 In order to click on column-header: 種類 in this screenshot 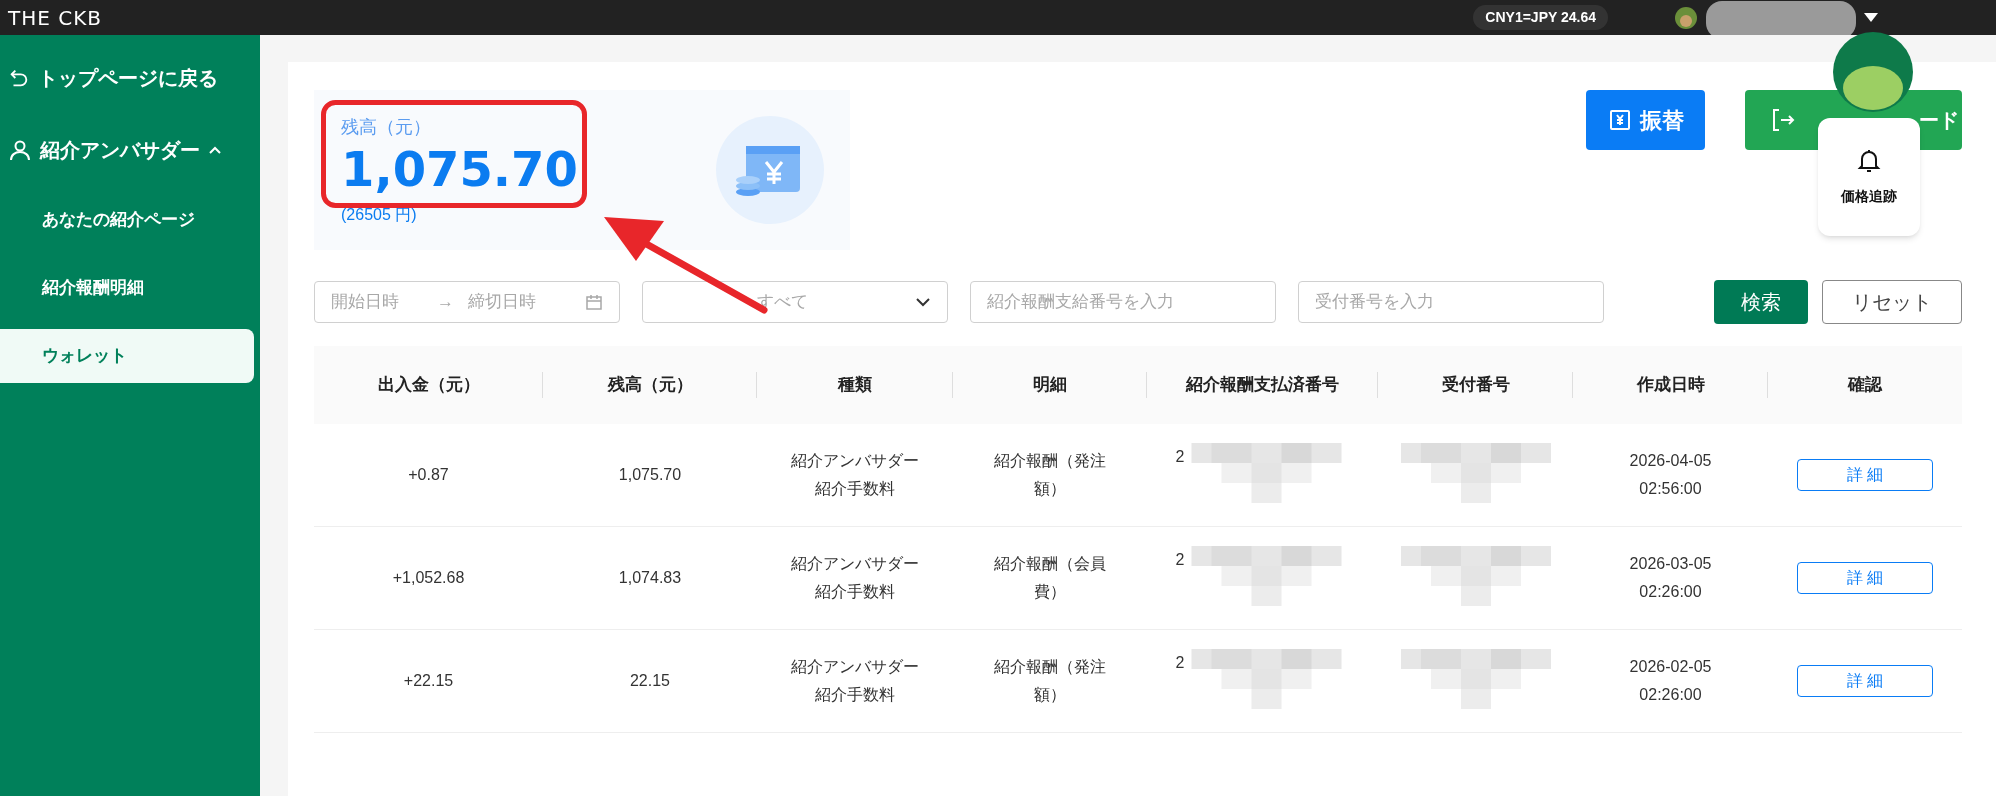, I will do `click(855, 385)`.